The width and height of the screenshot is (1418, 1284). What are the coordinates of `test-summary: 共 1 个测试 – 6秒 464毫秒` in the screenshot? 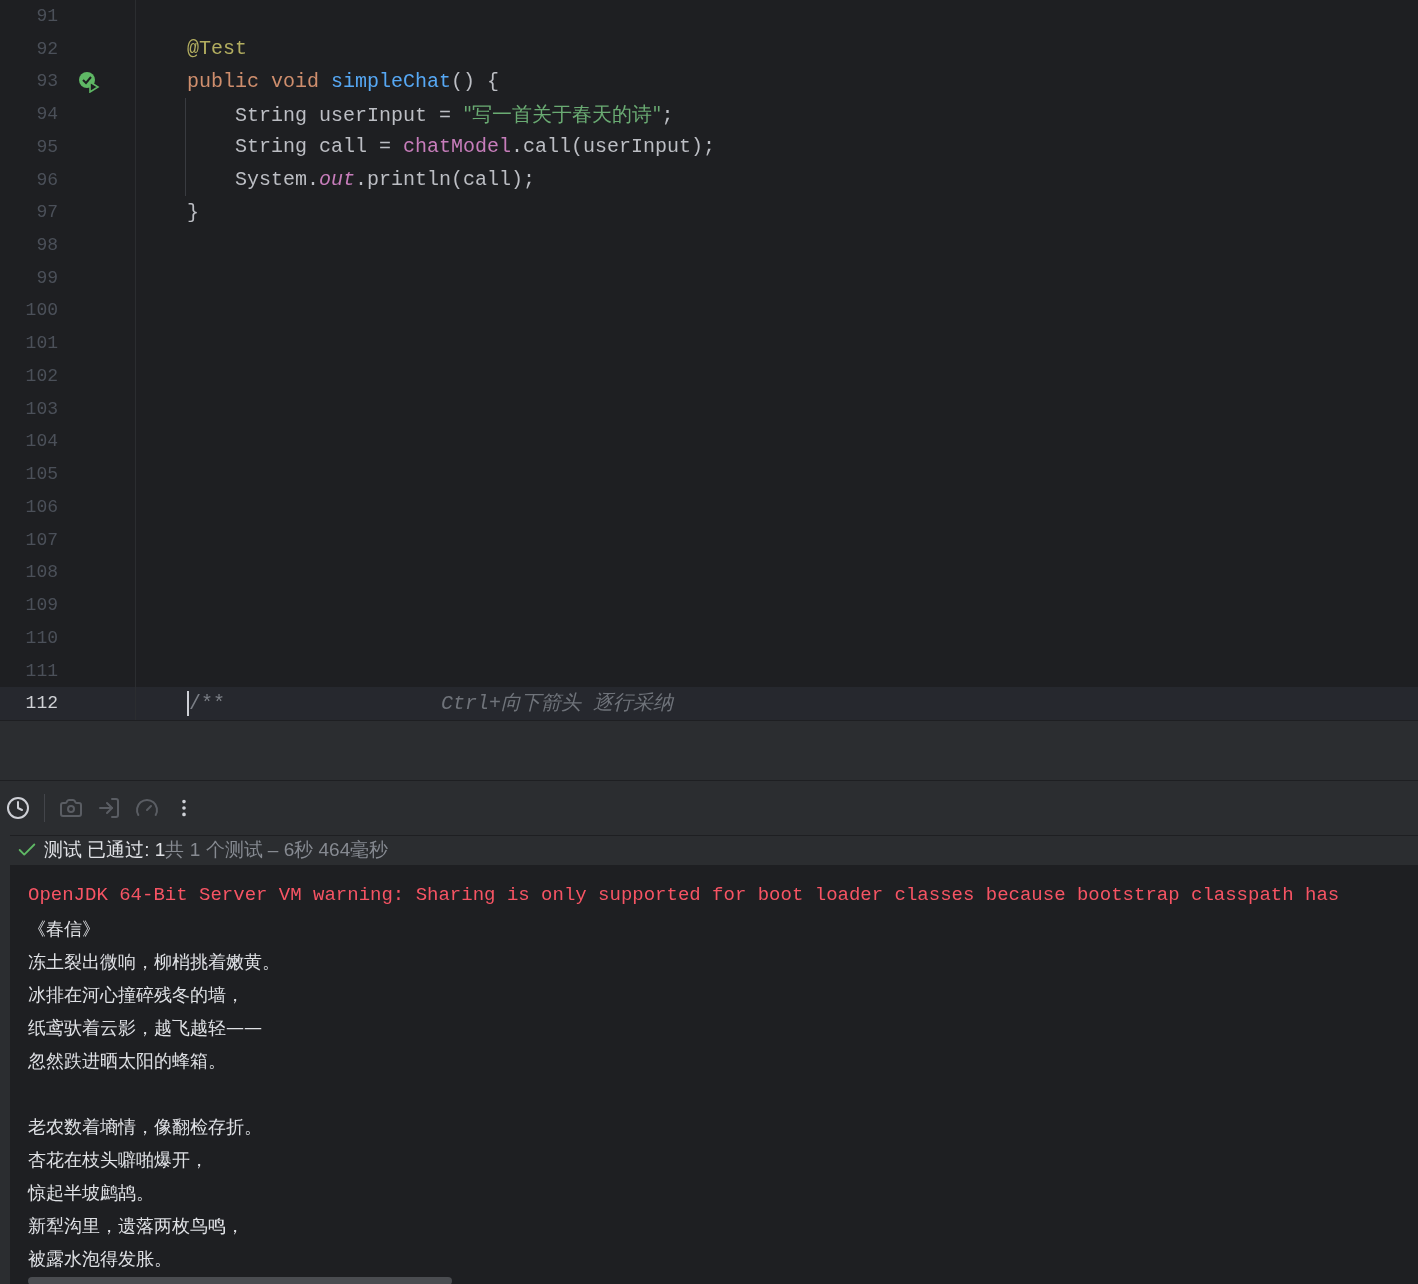 It's located at (277, 850).